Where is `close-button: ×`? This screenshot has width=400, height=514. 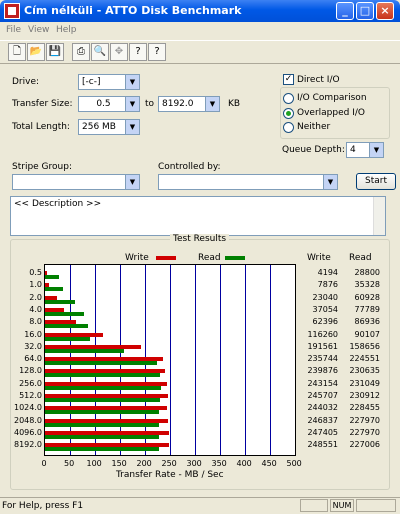
close-button: × is located at coordinates (385, 11).